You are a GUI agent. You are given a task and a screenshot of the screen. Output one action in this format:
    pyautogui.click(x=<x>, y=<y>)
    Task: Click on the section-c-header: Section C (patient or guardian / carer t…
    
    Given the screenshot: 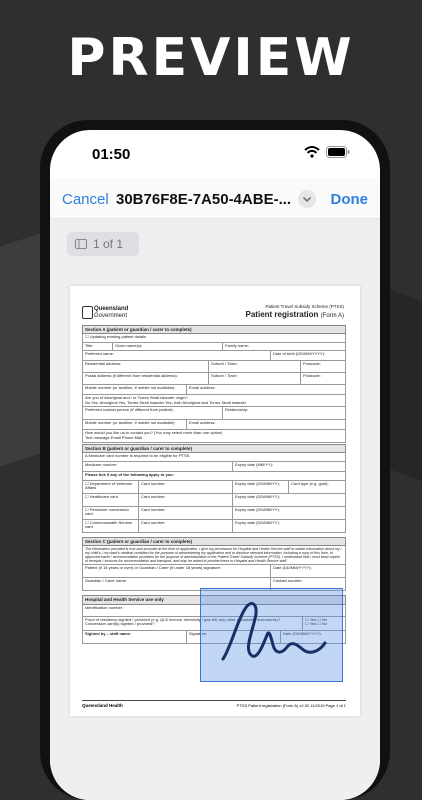 What is the action you would take?
    pyautogui.click(x=214, y=541)
    